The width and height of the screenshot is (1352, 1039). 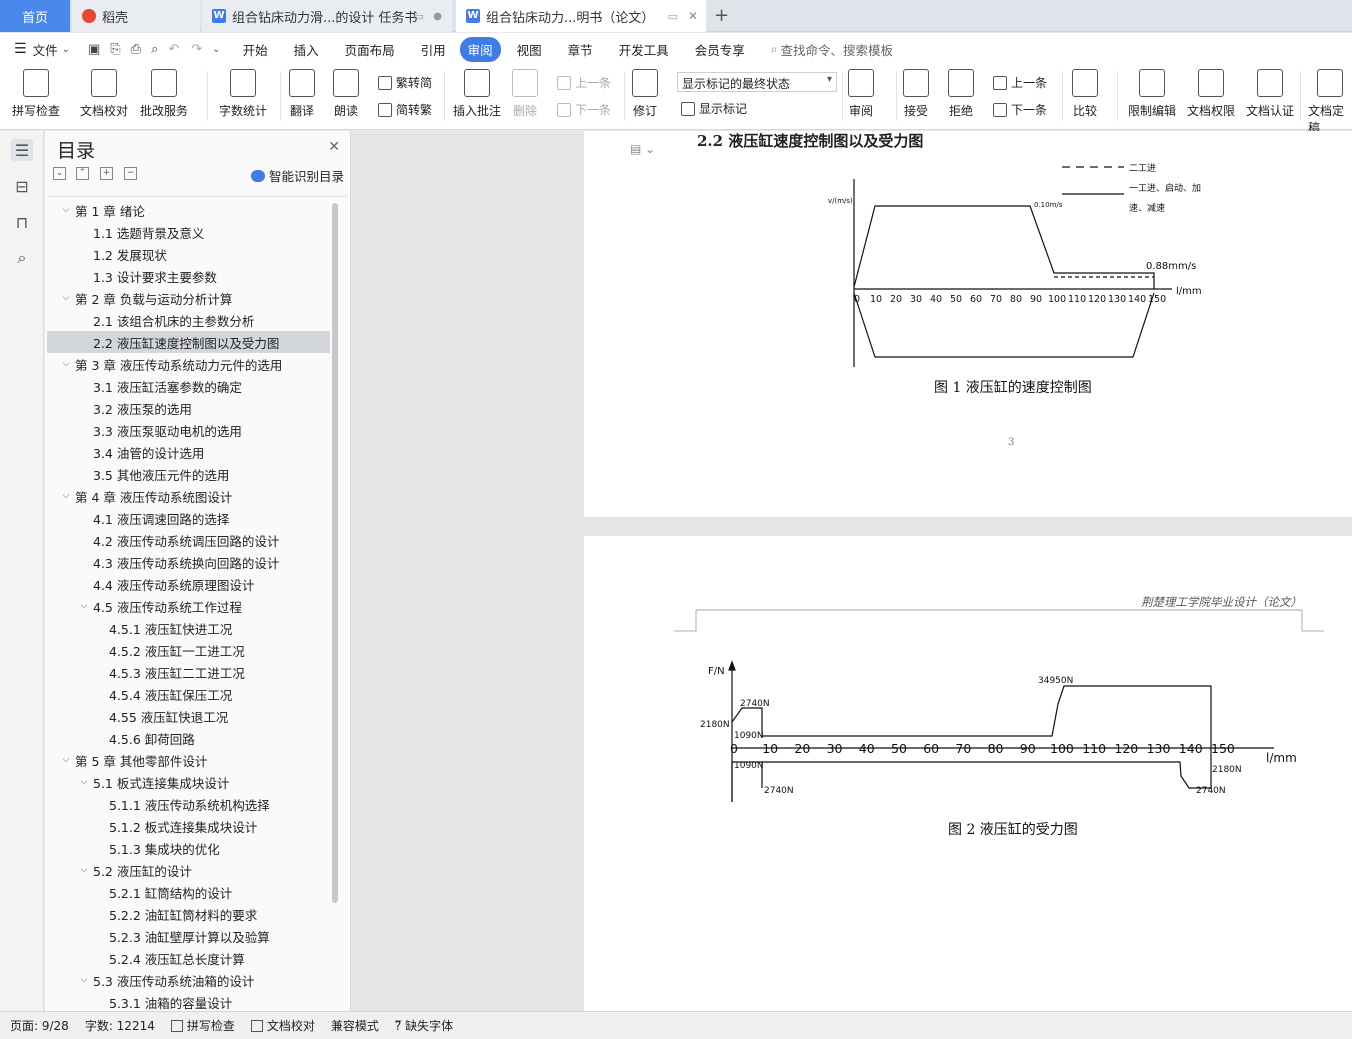 What do you see at coordinates (188, 496) in the screenshot?
I see `toc-item: ⌵ 第 4 章 液压传动系统图设计` at bounding box center [188, 496].